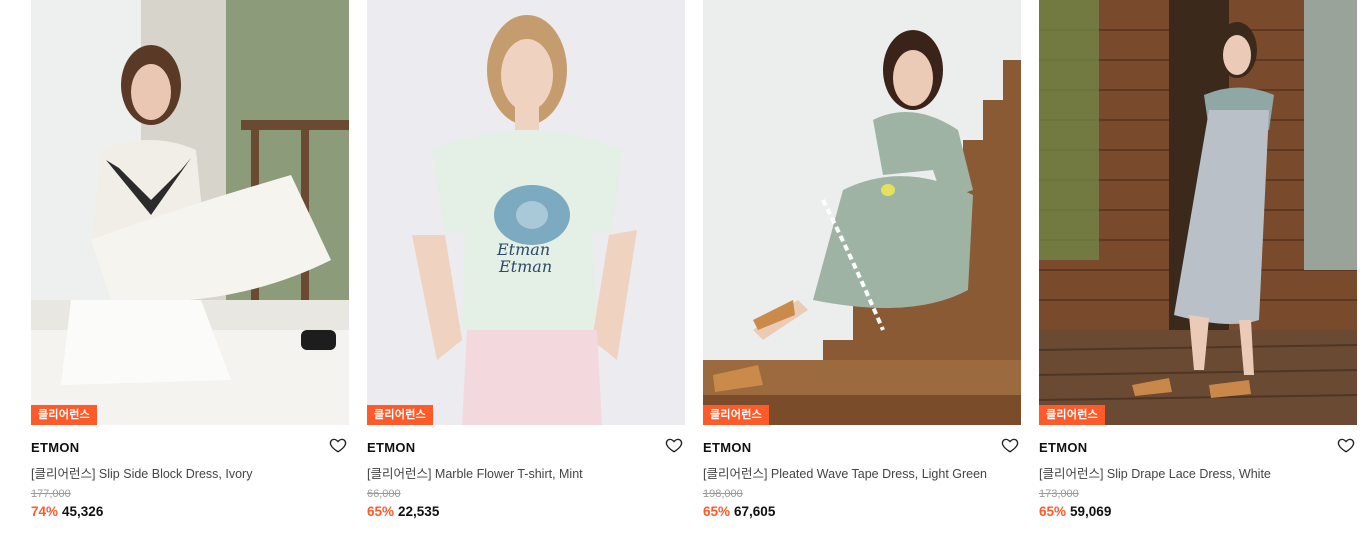  I want to click on sale-price-line: 65% 67,605, so click(739, 511).